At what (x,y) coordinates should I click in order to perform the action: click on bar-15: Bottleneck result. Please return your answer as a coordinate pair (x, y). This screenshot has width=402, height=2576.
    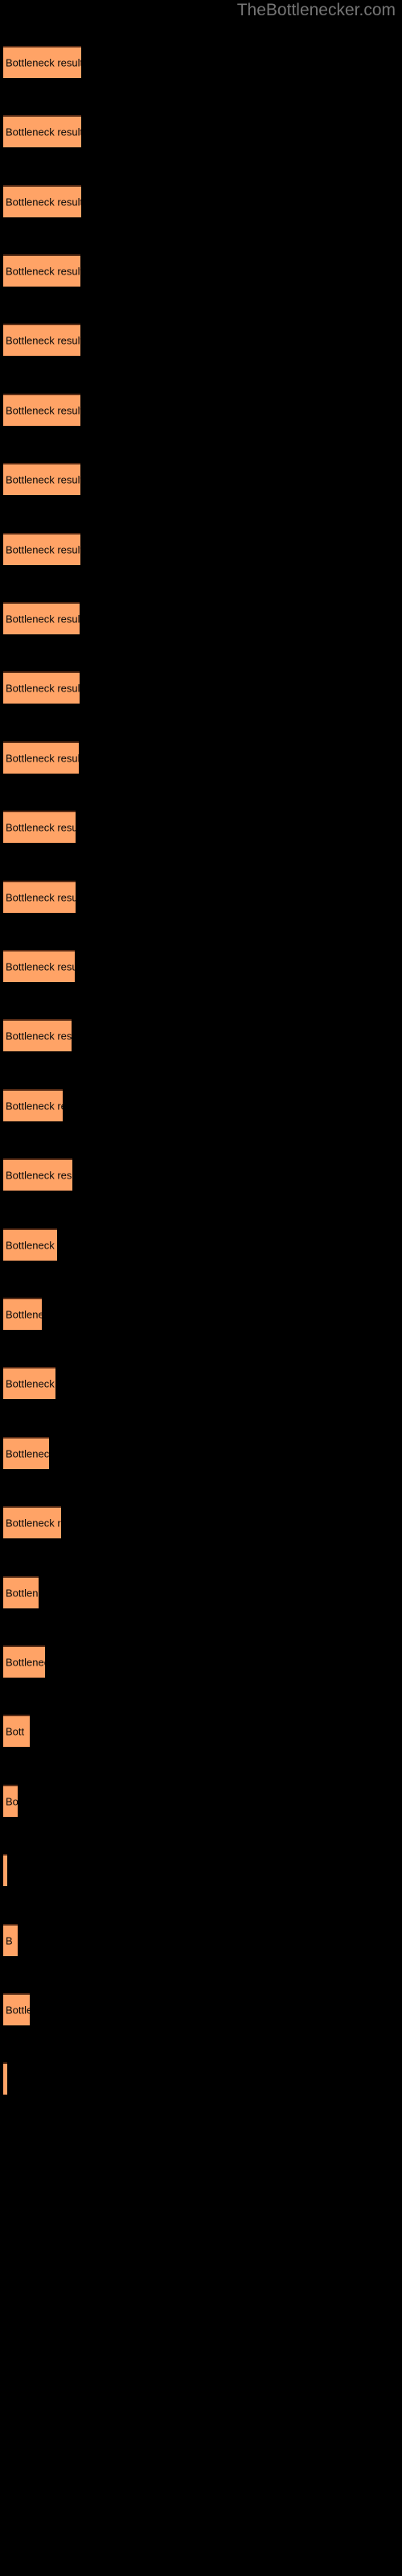
    Looking at the image, I should click on (37, 1035).